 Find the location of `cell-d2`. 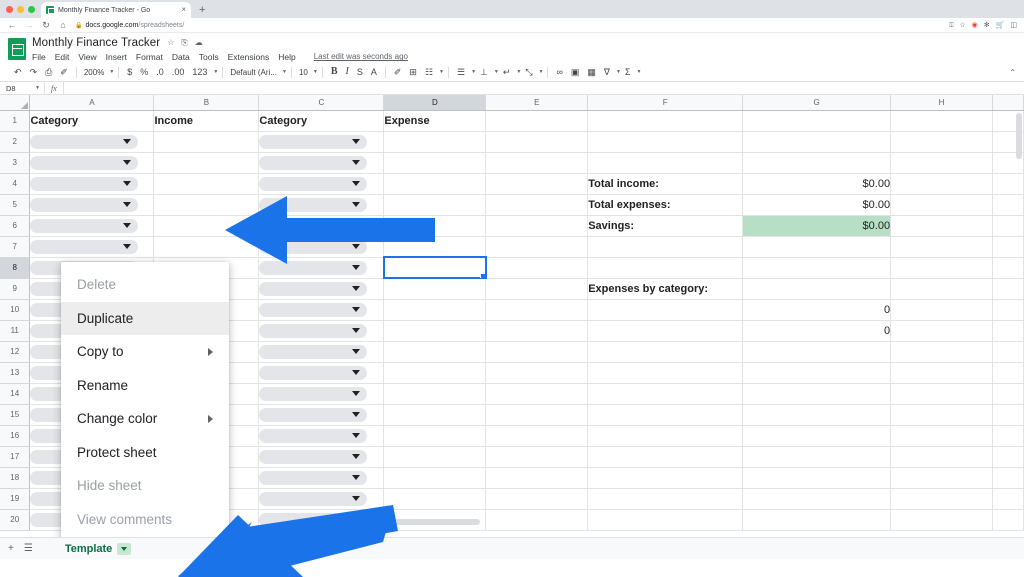

cell-d2 is located at coordinates (435, 142).